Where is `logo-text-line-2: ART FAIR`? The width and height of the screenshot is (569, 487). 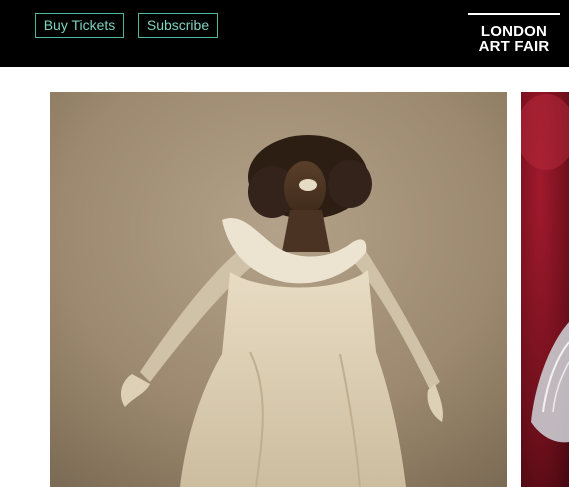 logo-text-line-2: ART FAIR is located at coordinates (514, 46).